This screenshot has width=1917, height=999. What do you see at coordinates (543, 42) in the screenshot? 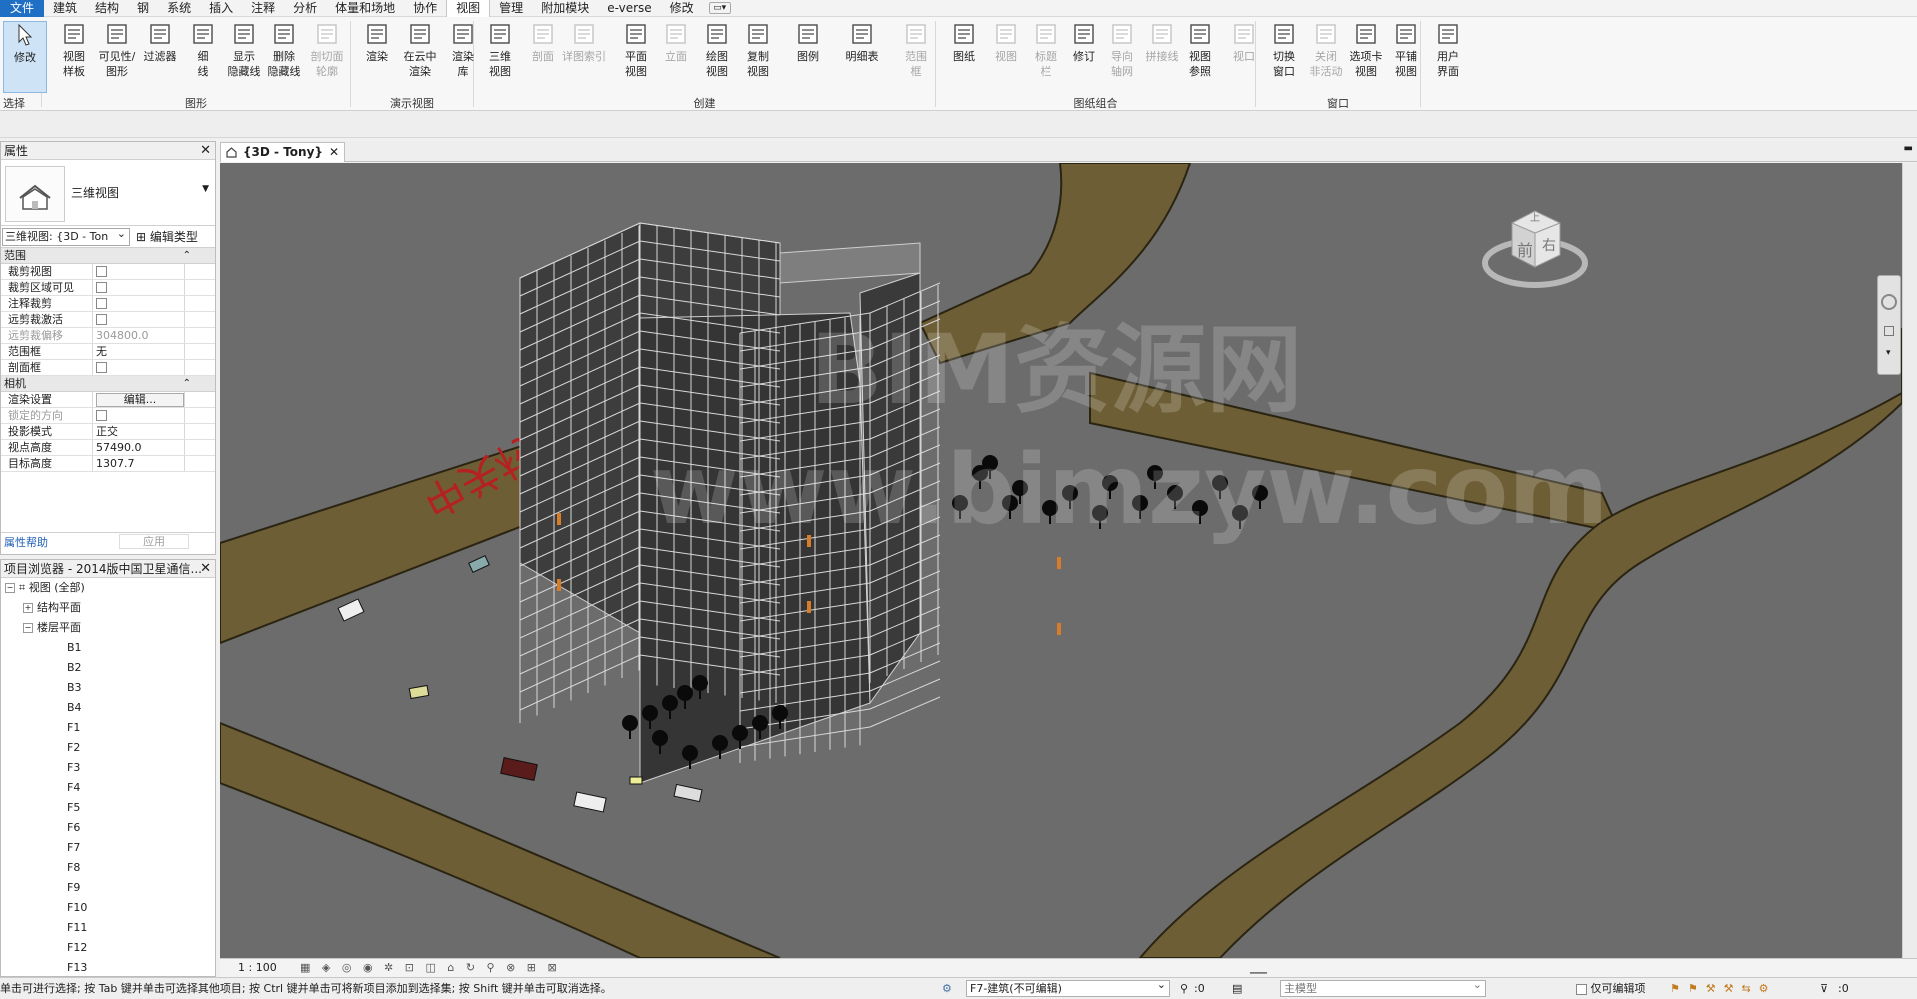
I see `ribbon-button-12: 剖面` at bounding box center [543, 42].